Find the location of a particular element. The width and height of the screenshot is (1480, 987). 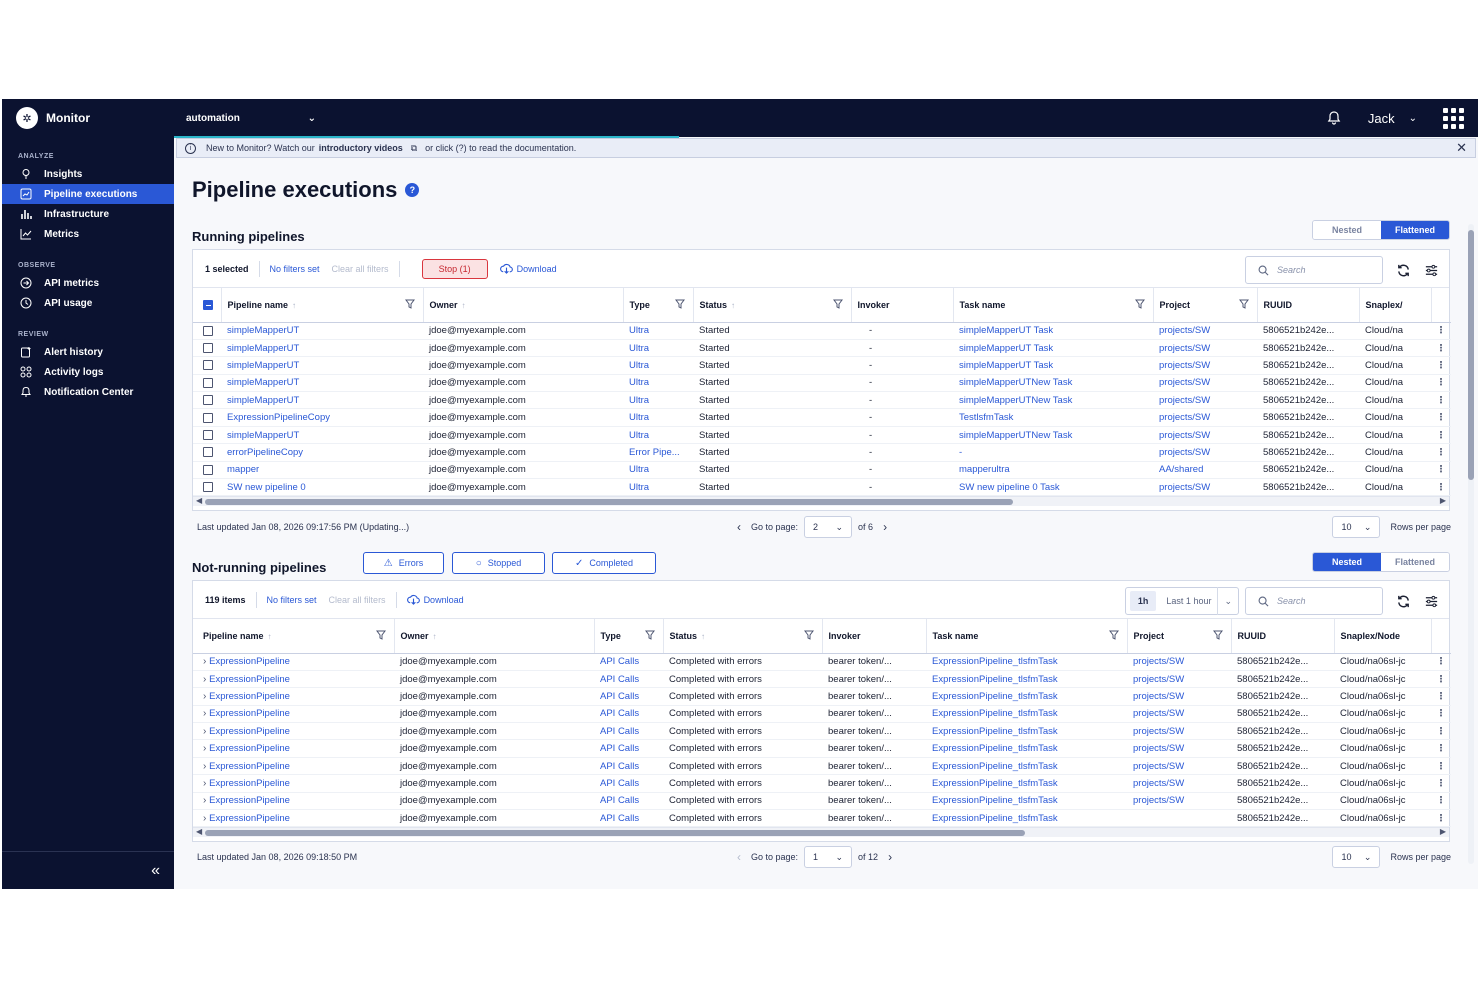

table-cell: mapperultra is located at coordinates (1053, 470).